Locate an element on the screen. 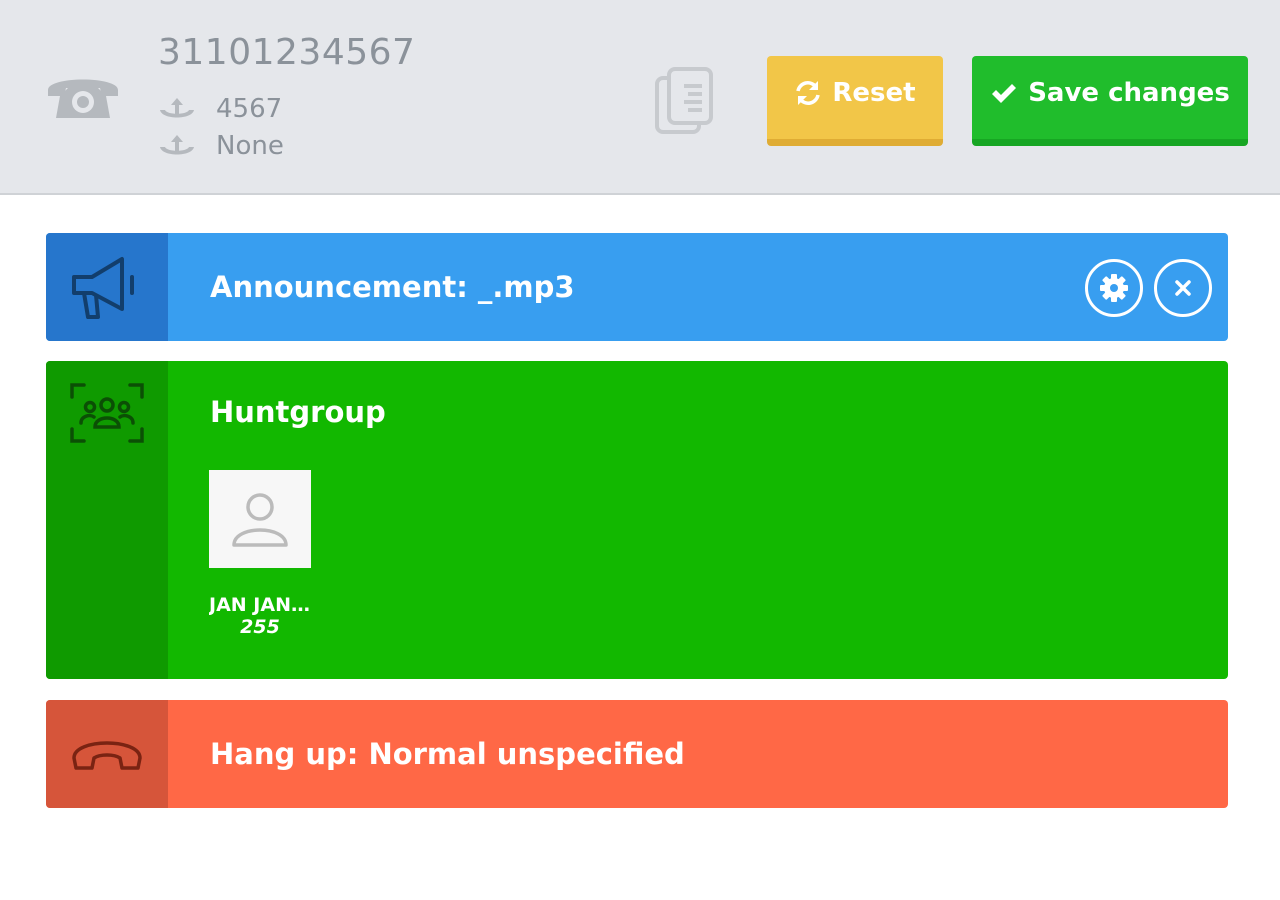 This screenshot has width=1280, height=900. reset-button: Reset is located at coordinates (855, 101).